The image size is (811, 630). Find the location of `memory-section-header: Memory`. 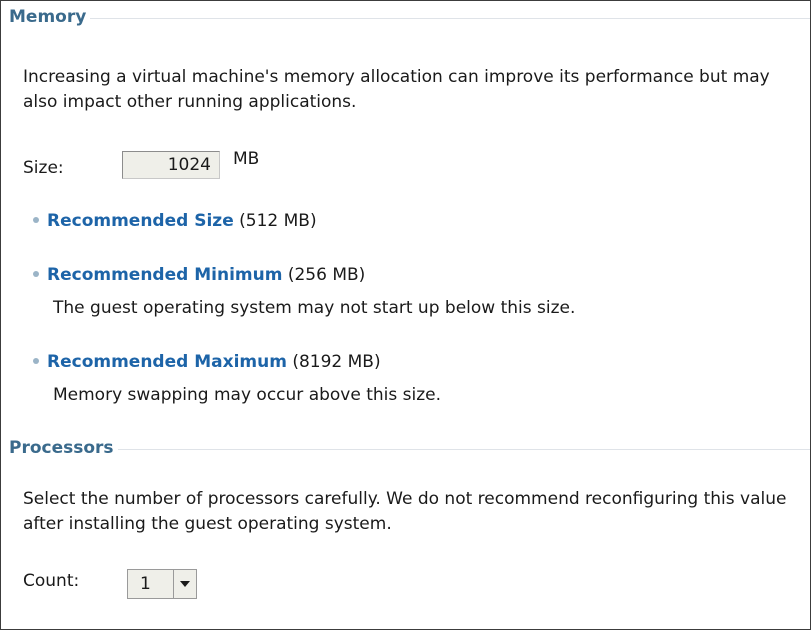

memory-section-header: Memory is located at coordinates (409, 17).